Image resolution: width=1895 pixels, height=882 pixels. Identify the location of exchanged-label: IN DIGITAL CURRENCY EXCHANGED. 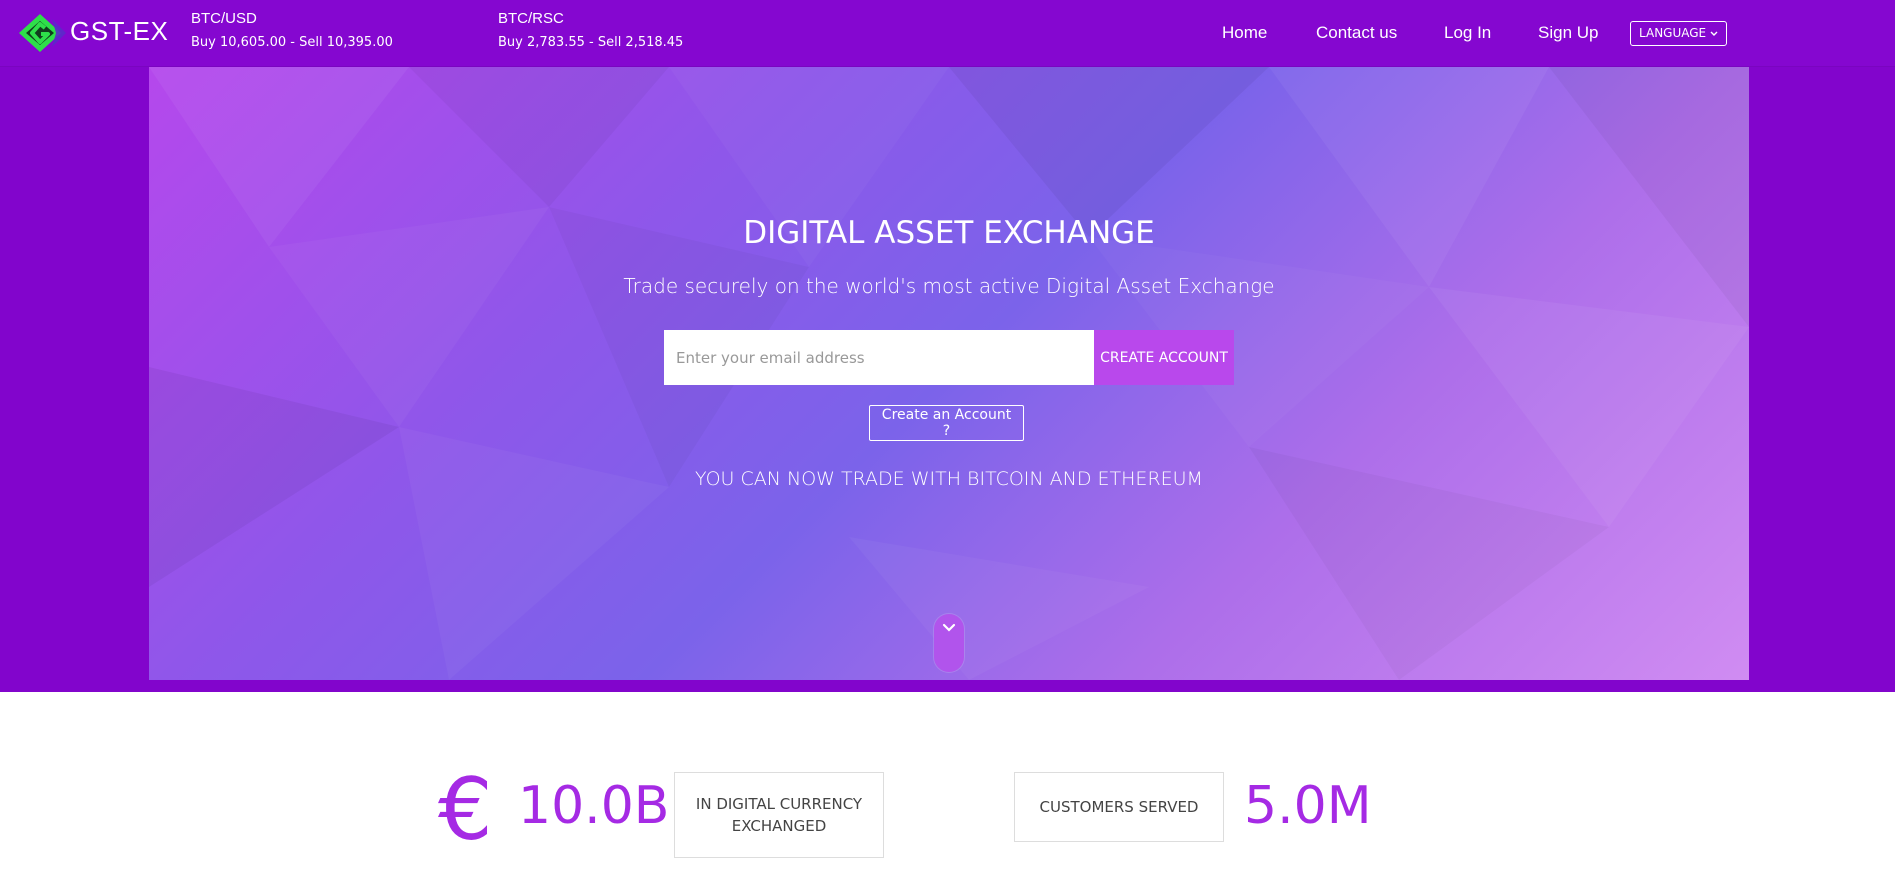
(779, 815).